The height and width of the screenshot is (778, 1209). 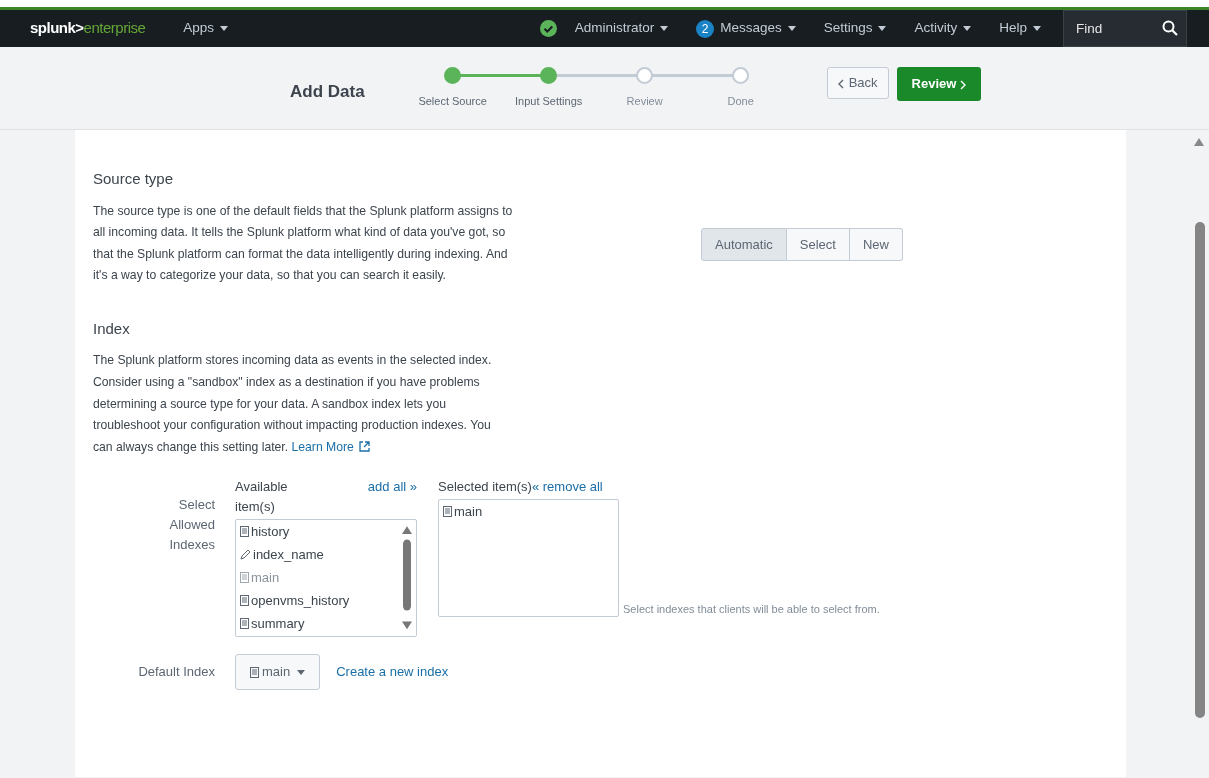 What do you see at coordinates (327, 92) in the screenshot?
I see `page-title: Add Data` at bounding box center [327, 92].